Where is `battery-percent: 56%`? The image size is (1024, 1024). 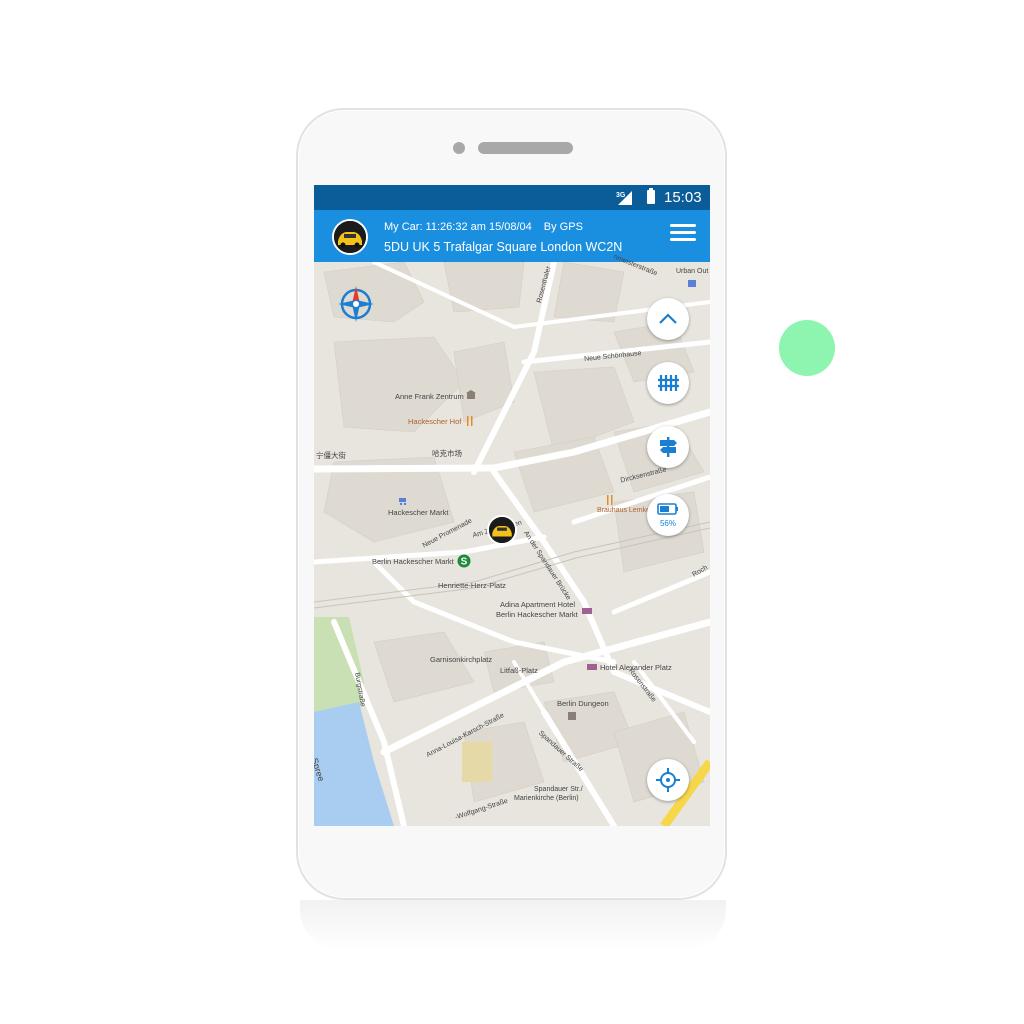
battery-percent: 56% is located at coordinates (667, 523).